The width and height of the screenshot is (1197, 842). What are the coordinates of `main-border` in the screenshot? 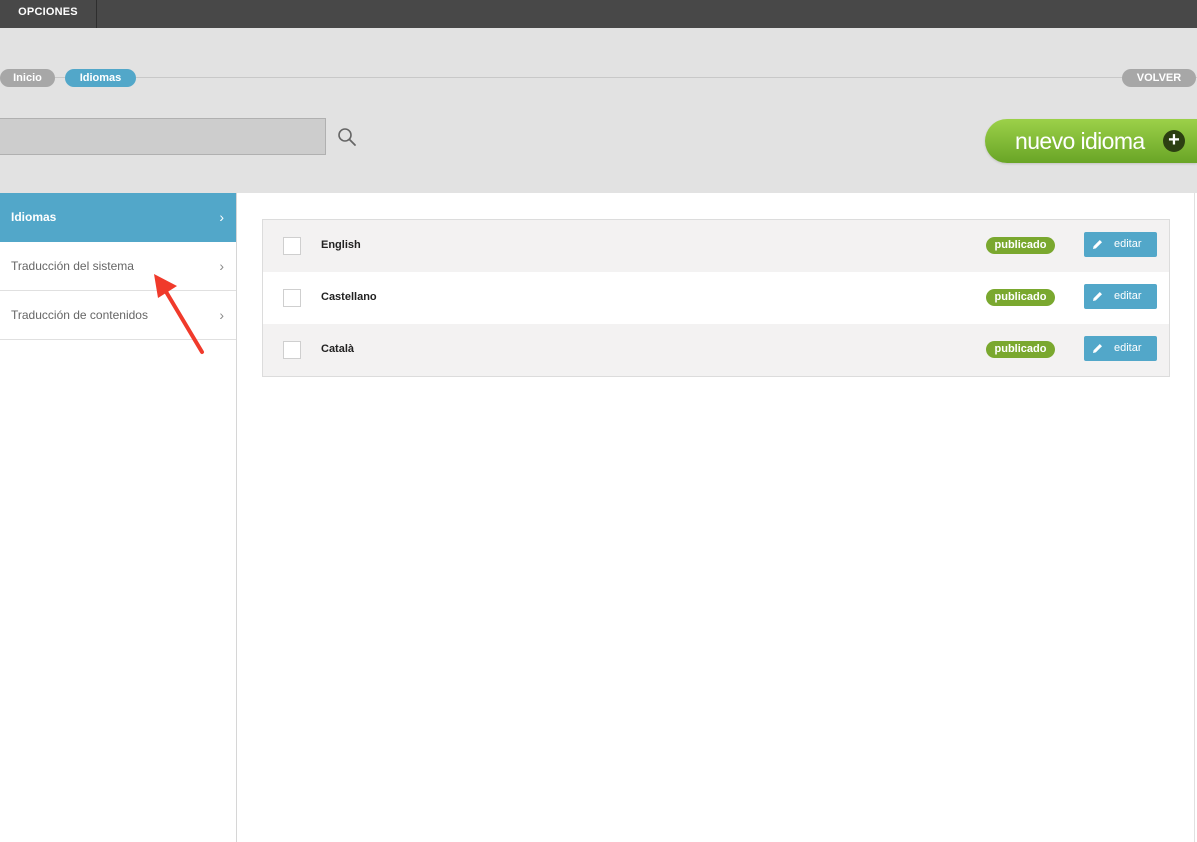 It's located at (1194, 517).